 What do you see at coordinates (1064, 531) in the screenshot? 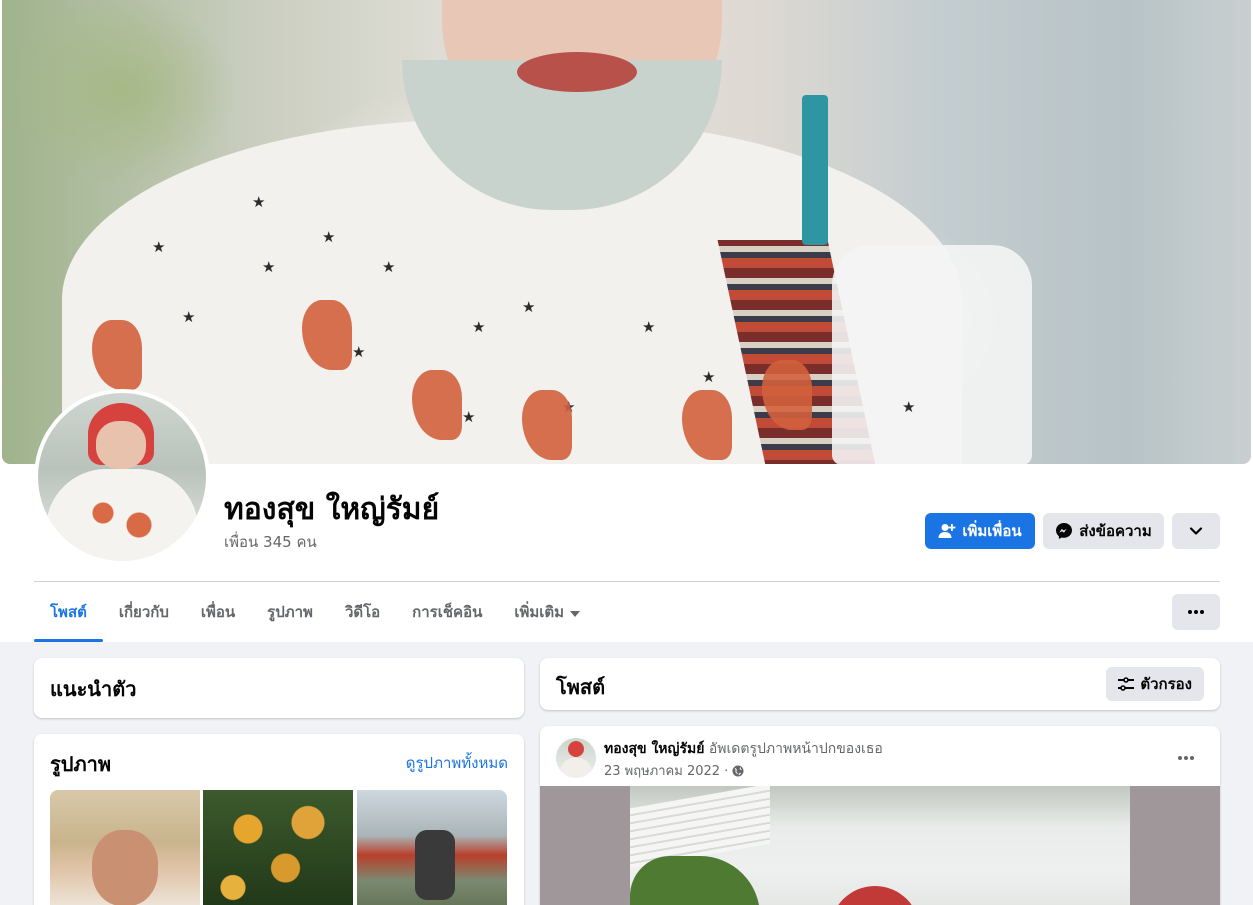
I see `messenger-icon` at bounding box center [1064, 531].